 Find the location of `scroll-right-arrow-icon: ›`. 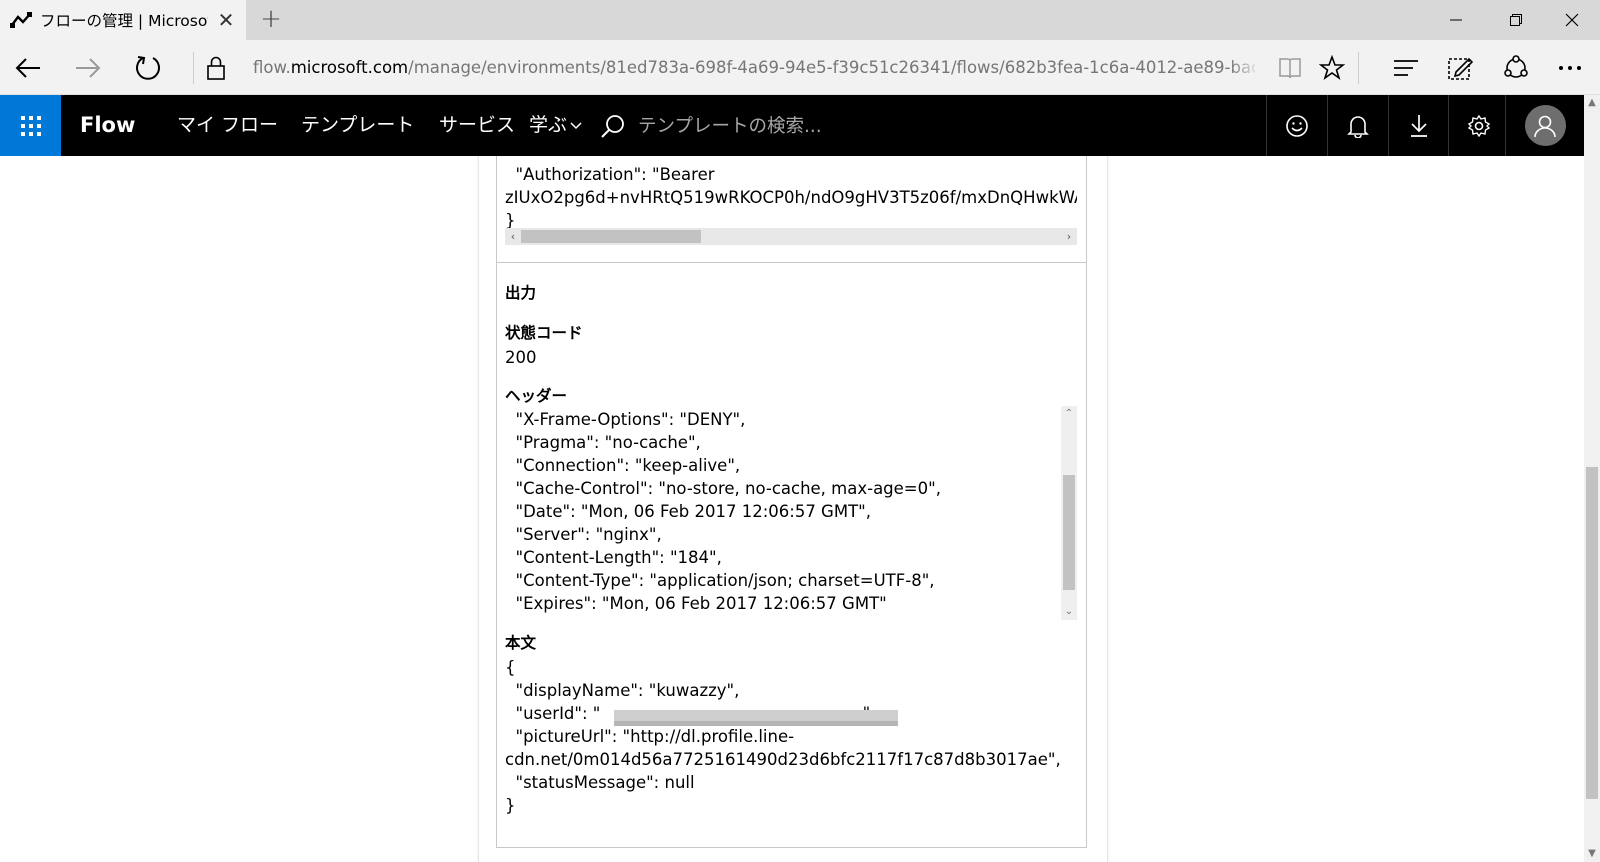

scroll-right-arrow-icon: › is located at coordinates (1069, 236).